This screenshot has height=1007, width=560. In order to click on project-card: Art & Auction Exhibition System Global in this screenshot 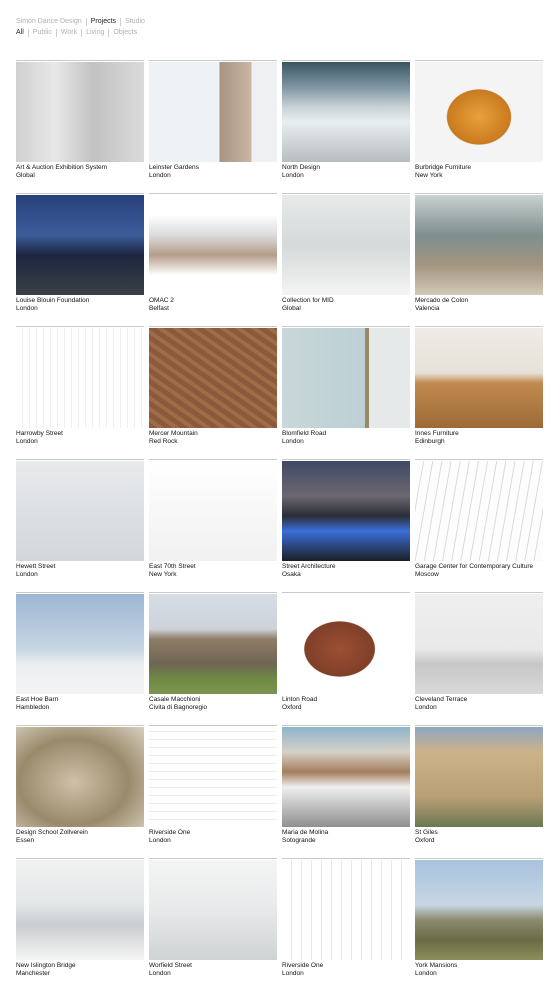, I will do `click(80, 126)`.